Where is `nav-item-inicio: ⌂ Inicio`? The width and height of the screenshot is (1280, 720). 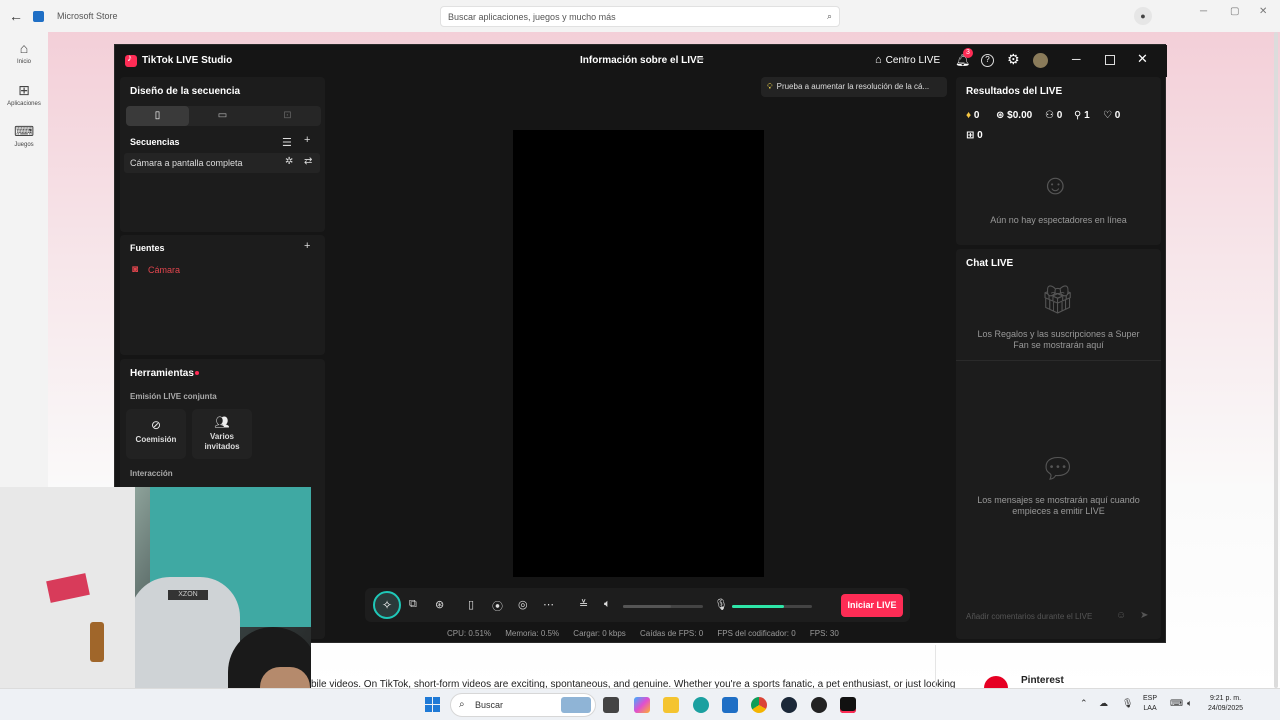 nav-item-inicio: ⌂ Inicio is located at coordinates (24, 52).